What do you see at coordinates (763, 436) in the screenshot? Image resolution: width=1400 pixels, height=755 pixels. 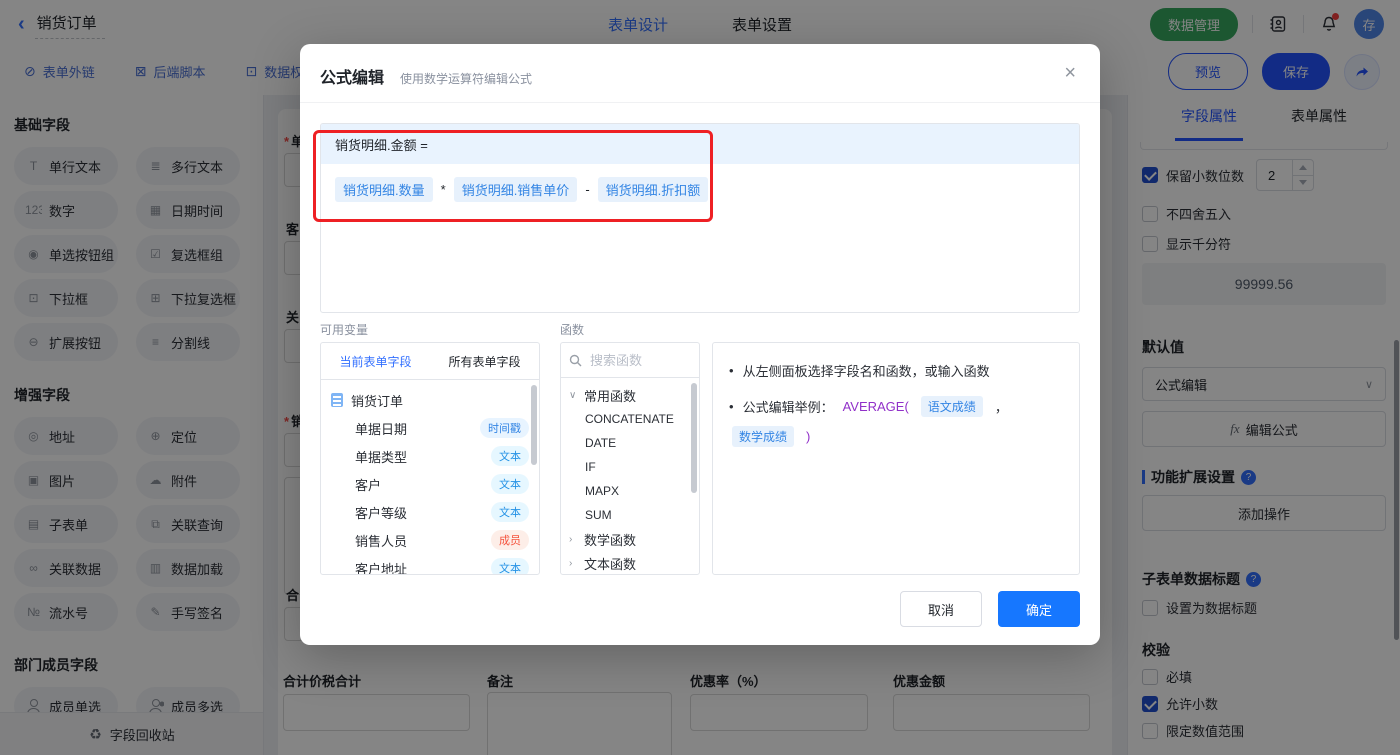 I see `example-token: 数学成绩` at bounding box center [763, 436].